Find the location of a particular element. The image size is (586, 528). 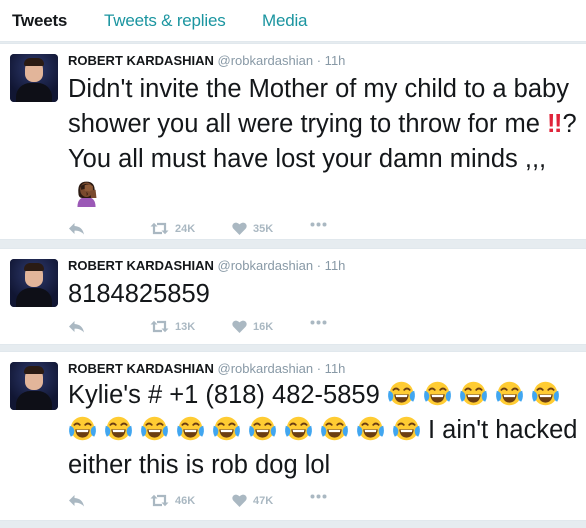

like-count: 16K is located at coordinates (263, 326).